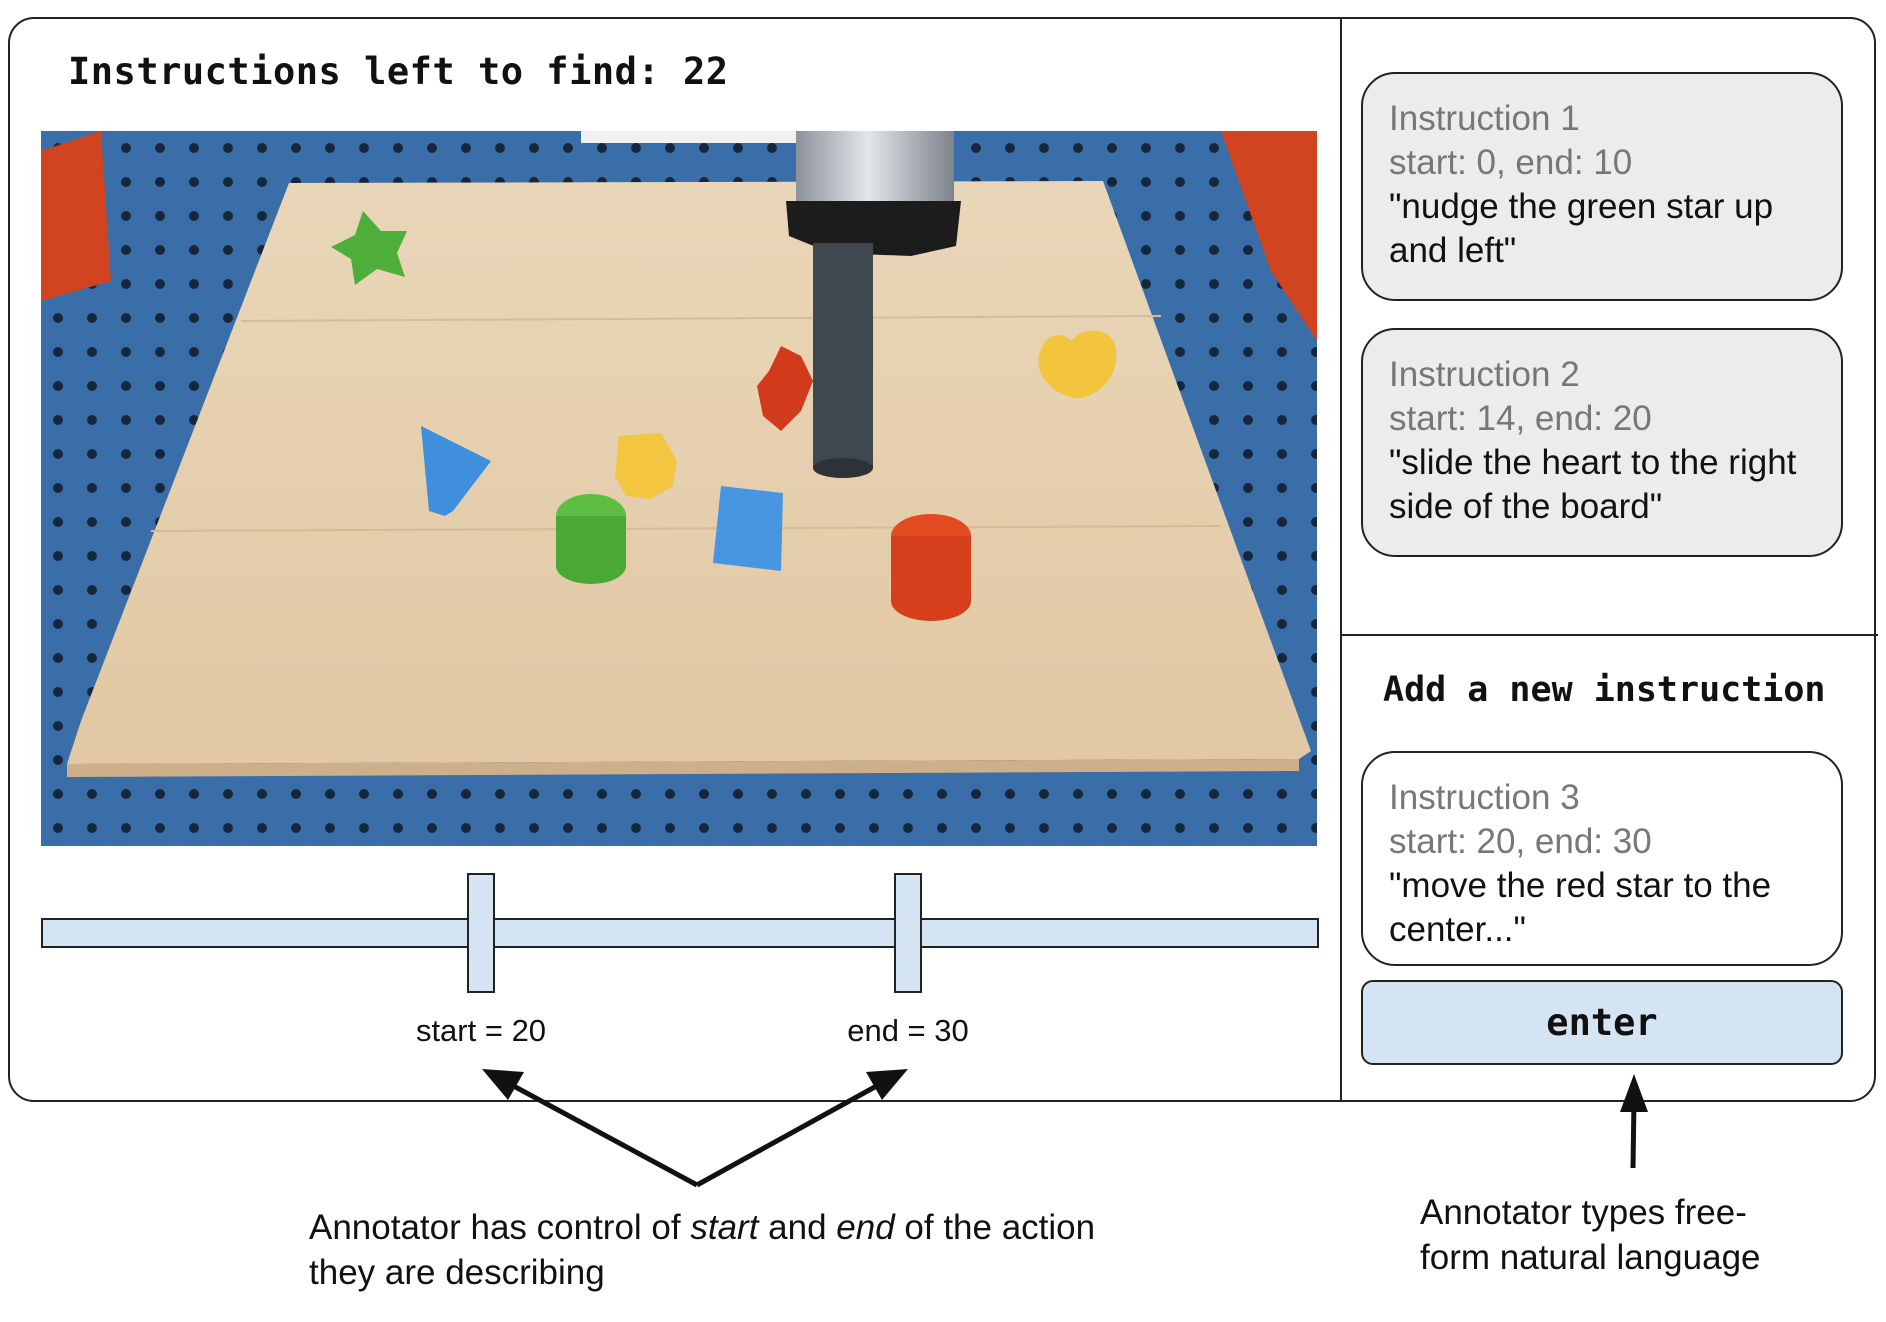 The image size is (1886, 1322). I want to click on horizontal-divider, so click(1610, 635).